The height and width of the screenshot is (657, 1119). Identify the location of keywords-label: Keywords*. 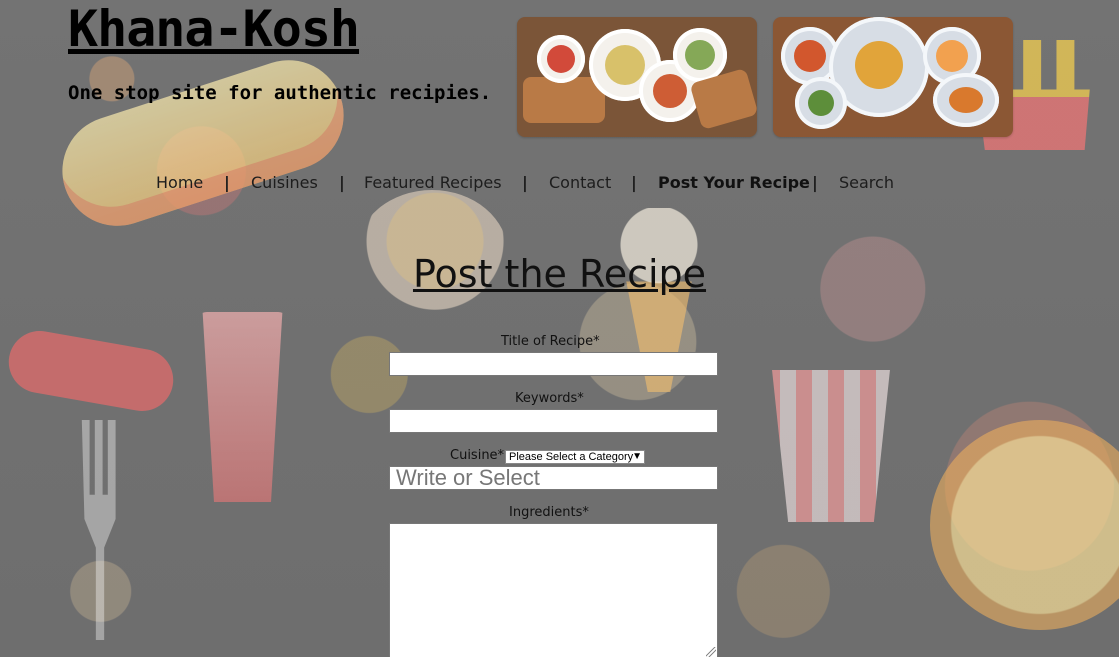
(549, 398).